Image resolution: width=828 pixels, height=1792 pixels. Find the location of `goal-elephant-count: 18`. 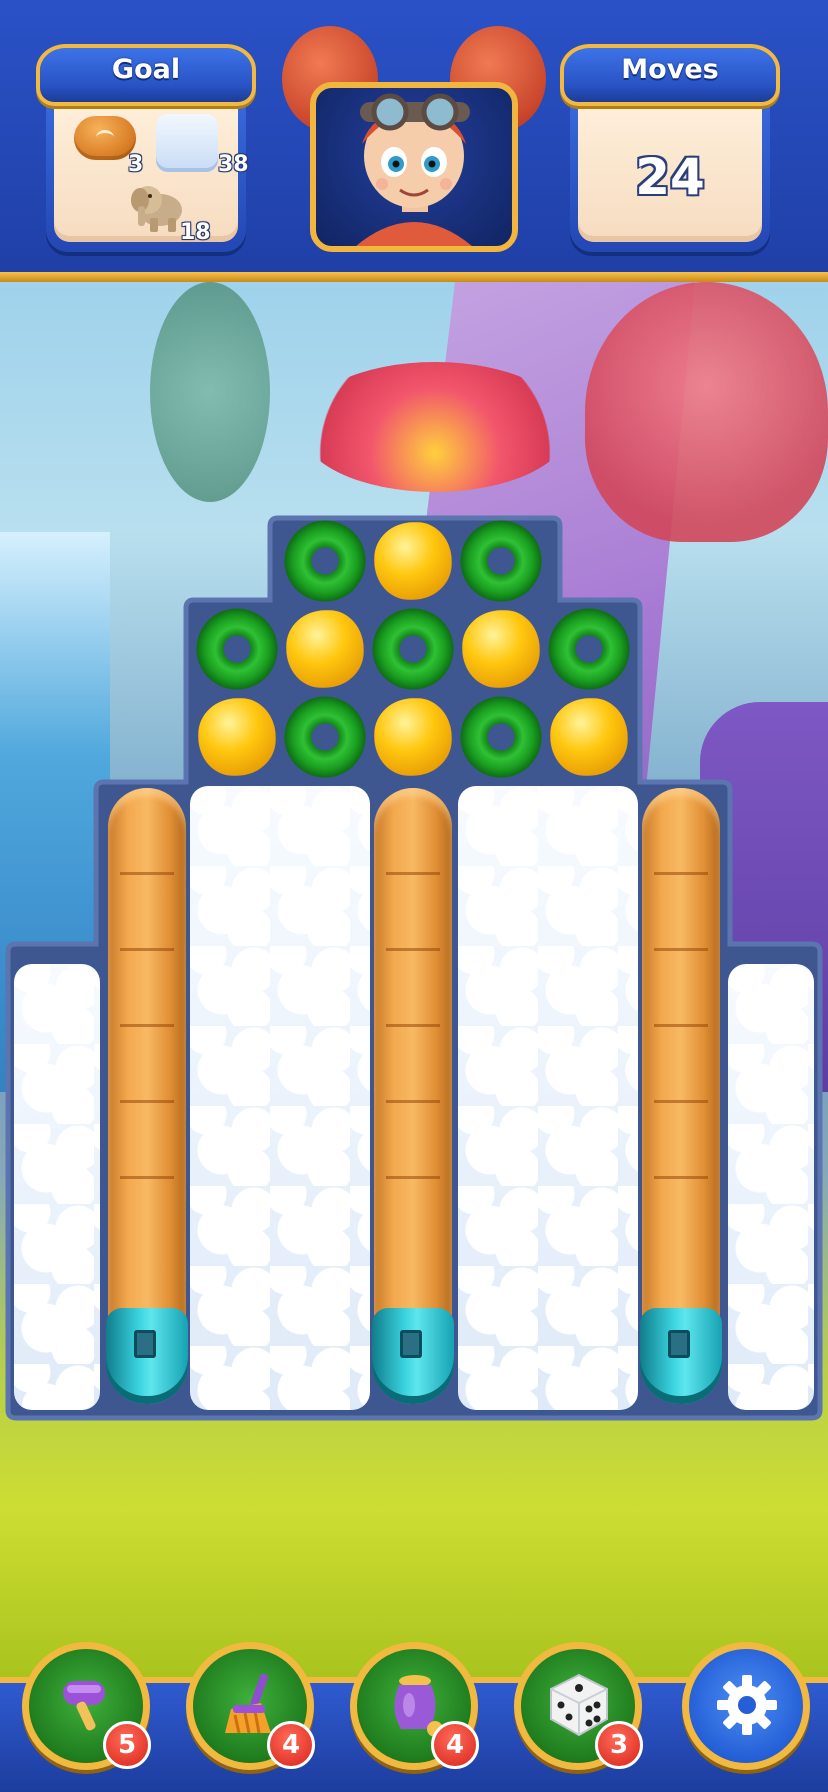

goal-elephant-count: 18 is located at coordinates (195, 232).